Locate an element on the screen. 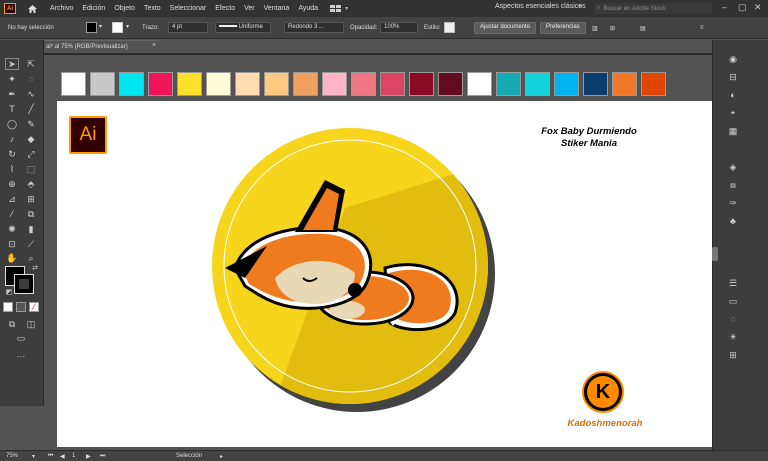  workspace-chevron-icon: ▾ is located at coordinates (579, 6).